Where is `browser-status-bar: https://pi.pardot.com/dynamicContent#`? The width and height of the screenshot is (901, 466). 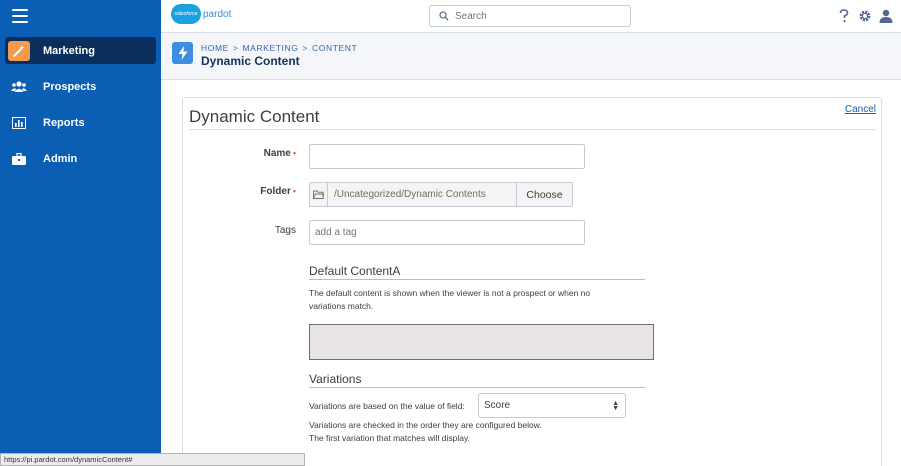
browser-status-bar: https://pi.pardot.com/dynamicContent# is located at coordinates (152, 459).